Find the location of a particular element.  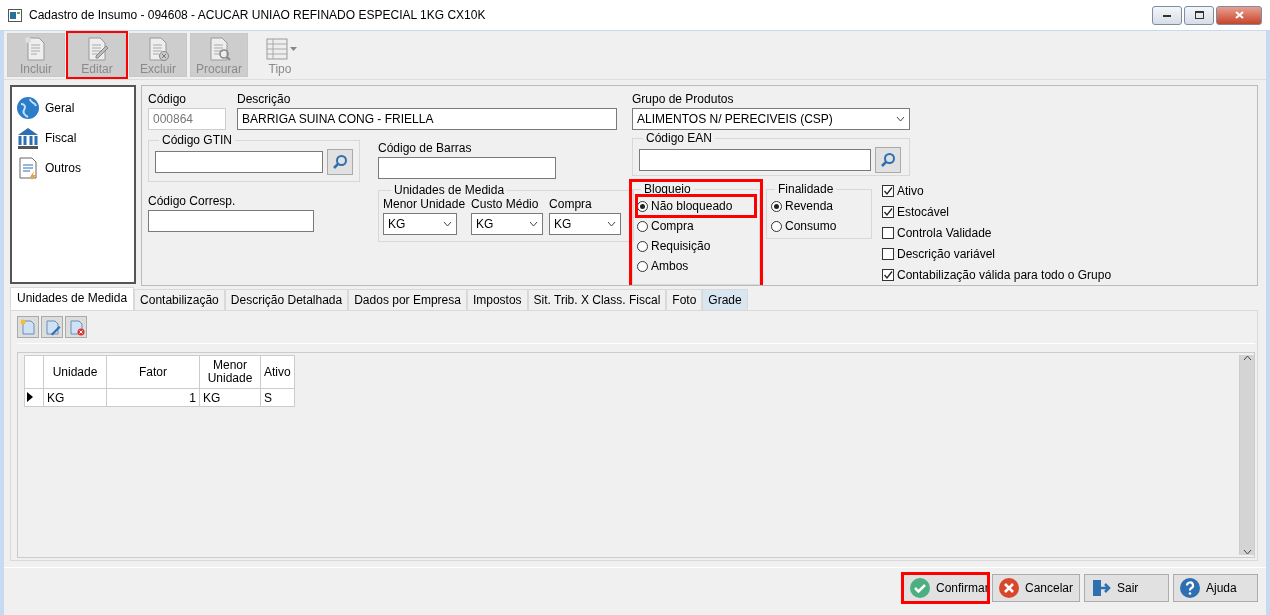

description-field: BARRIGA SUINA CONG - FRIELLA is located at coordinates (427, 119).